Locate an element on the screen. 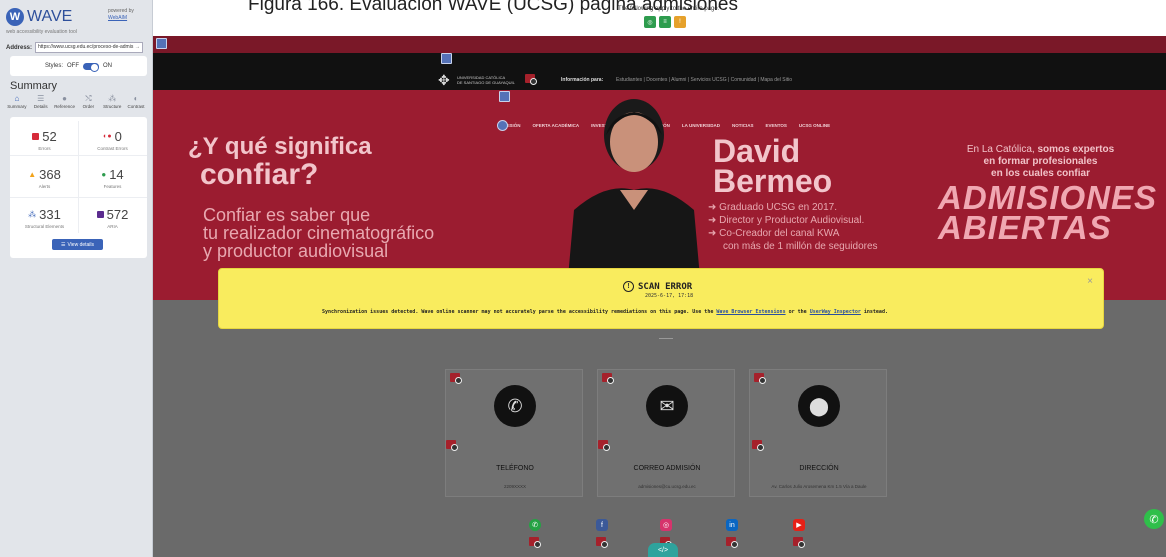  stat-contrast-errors: ◐● 0 Contrast Errors is located at coordinates (112, 140).